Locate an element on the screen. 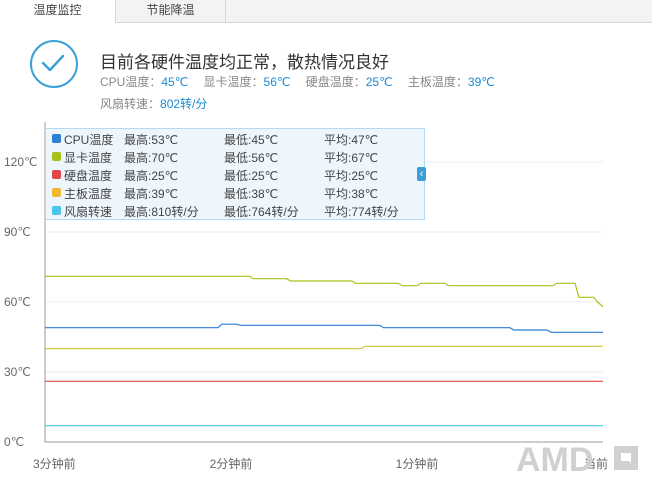 This screenshot has width=652, height=483. y-tick-label: 120℃ is located at coordinates (21, 162).